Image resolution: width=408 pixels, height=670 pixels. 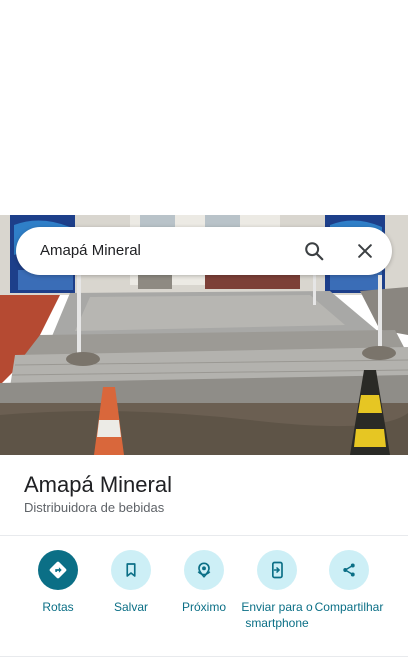 I want to click on save-button: Salvar, so click(x=131, y=582).